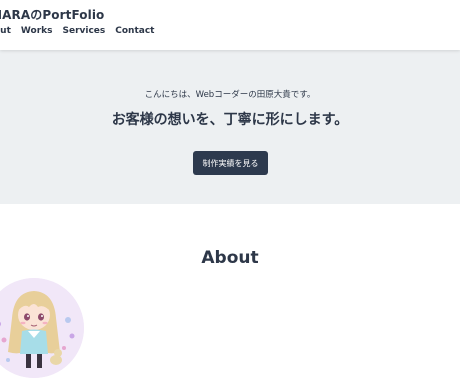  I want to click on hero-title: お客様の想いを、丁寧に形にします。, so click(230, 120).